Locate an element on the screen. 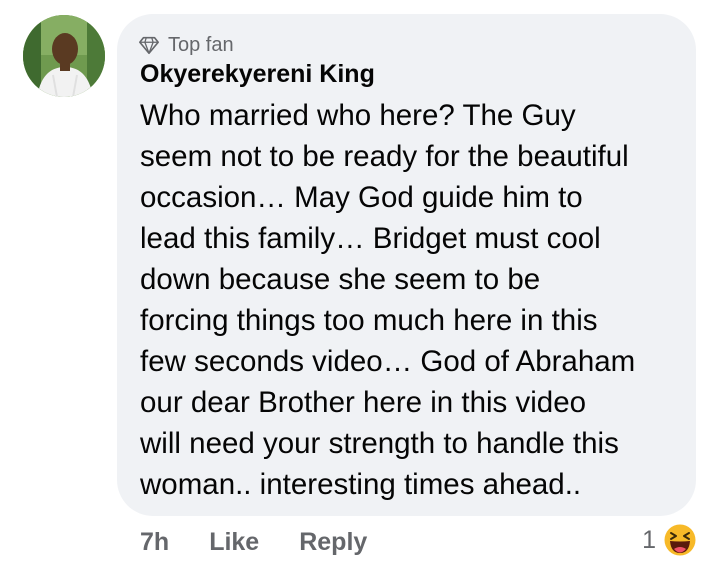 The image size is (720, 582). comment-line: our dear Brother here in this video is located at coordinates (363, 402).